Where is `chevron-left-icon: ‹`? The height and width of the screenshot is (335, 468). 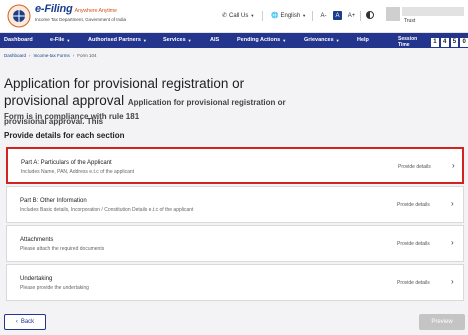 chevron-left-icon: ‹ is located at coordinates (16, 322).